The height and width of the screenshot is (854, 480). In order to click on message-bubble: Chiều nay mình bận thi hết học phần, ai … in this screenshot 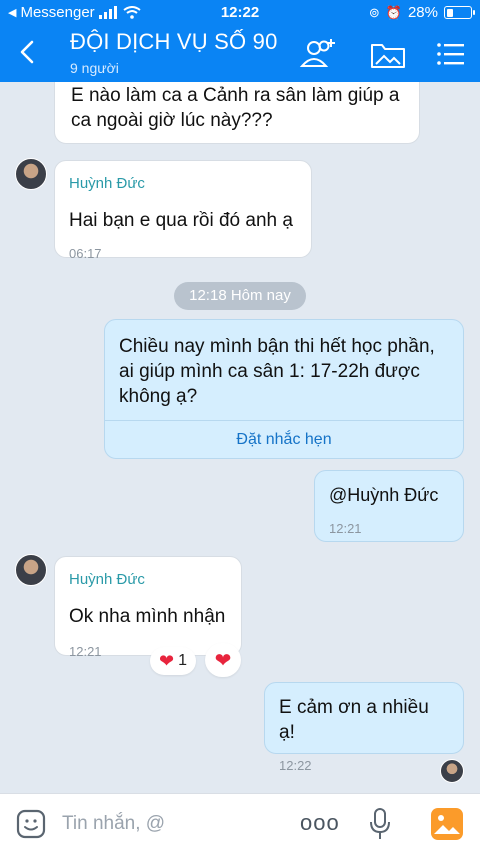, I will do `click(284, 389)`.